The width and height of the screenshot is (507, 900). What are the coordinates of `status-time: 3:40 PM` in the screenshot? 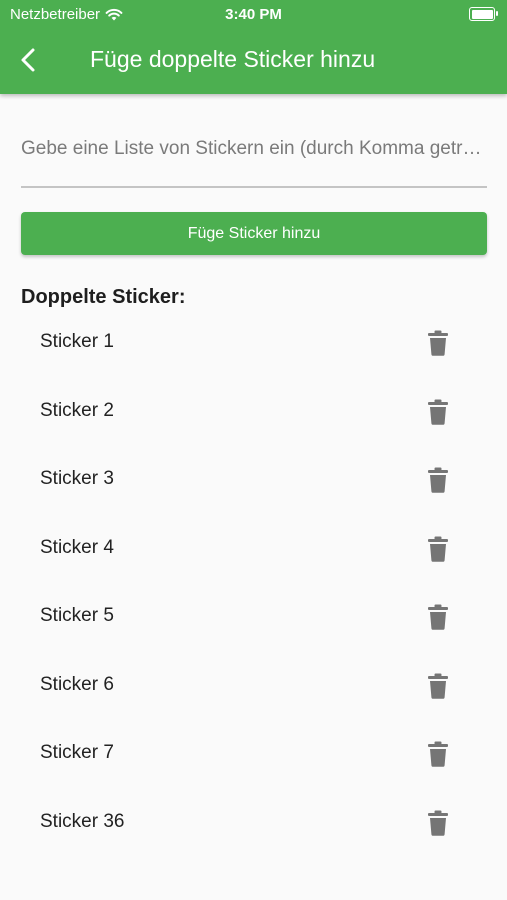 It's located at (253, 14).